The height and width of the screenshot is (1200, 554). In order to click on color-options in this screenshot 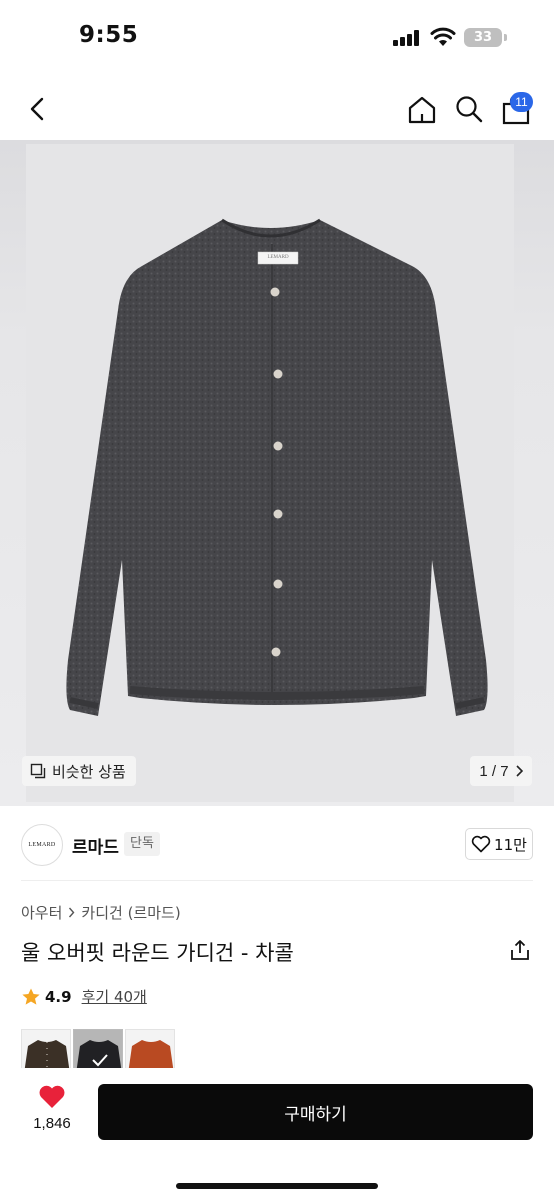, I will do `click(281, 1050)`.